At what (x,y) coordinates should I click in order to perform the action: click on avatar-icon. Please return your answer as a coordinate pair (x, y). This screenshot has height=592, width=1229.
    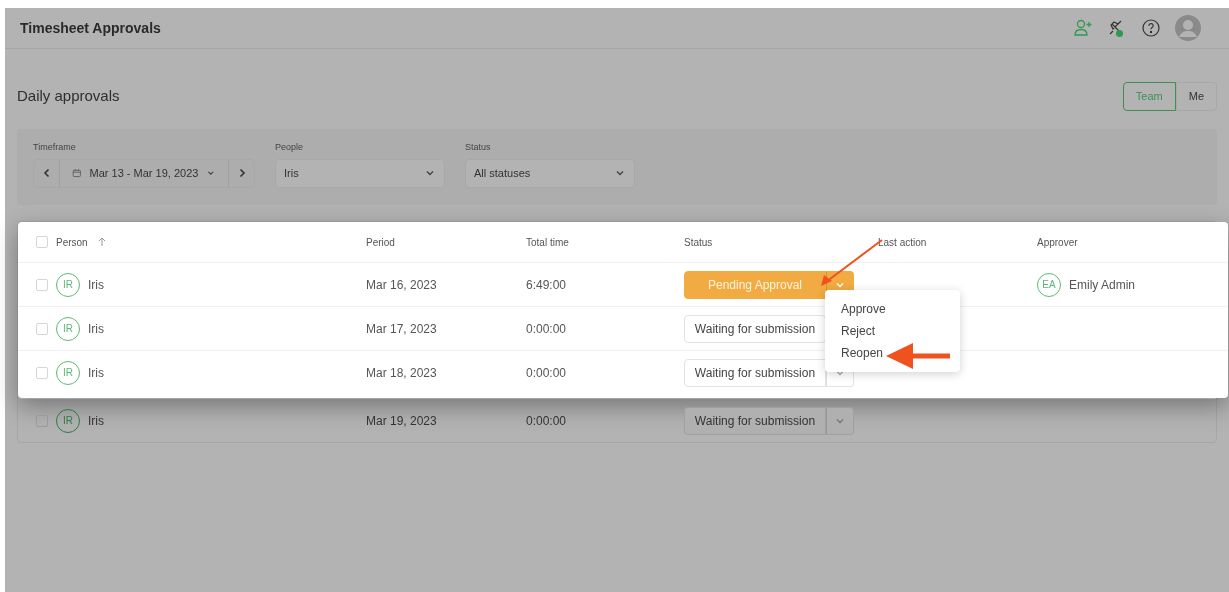
    Looking at the image, I should click on (1188, 28).